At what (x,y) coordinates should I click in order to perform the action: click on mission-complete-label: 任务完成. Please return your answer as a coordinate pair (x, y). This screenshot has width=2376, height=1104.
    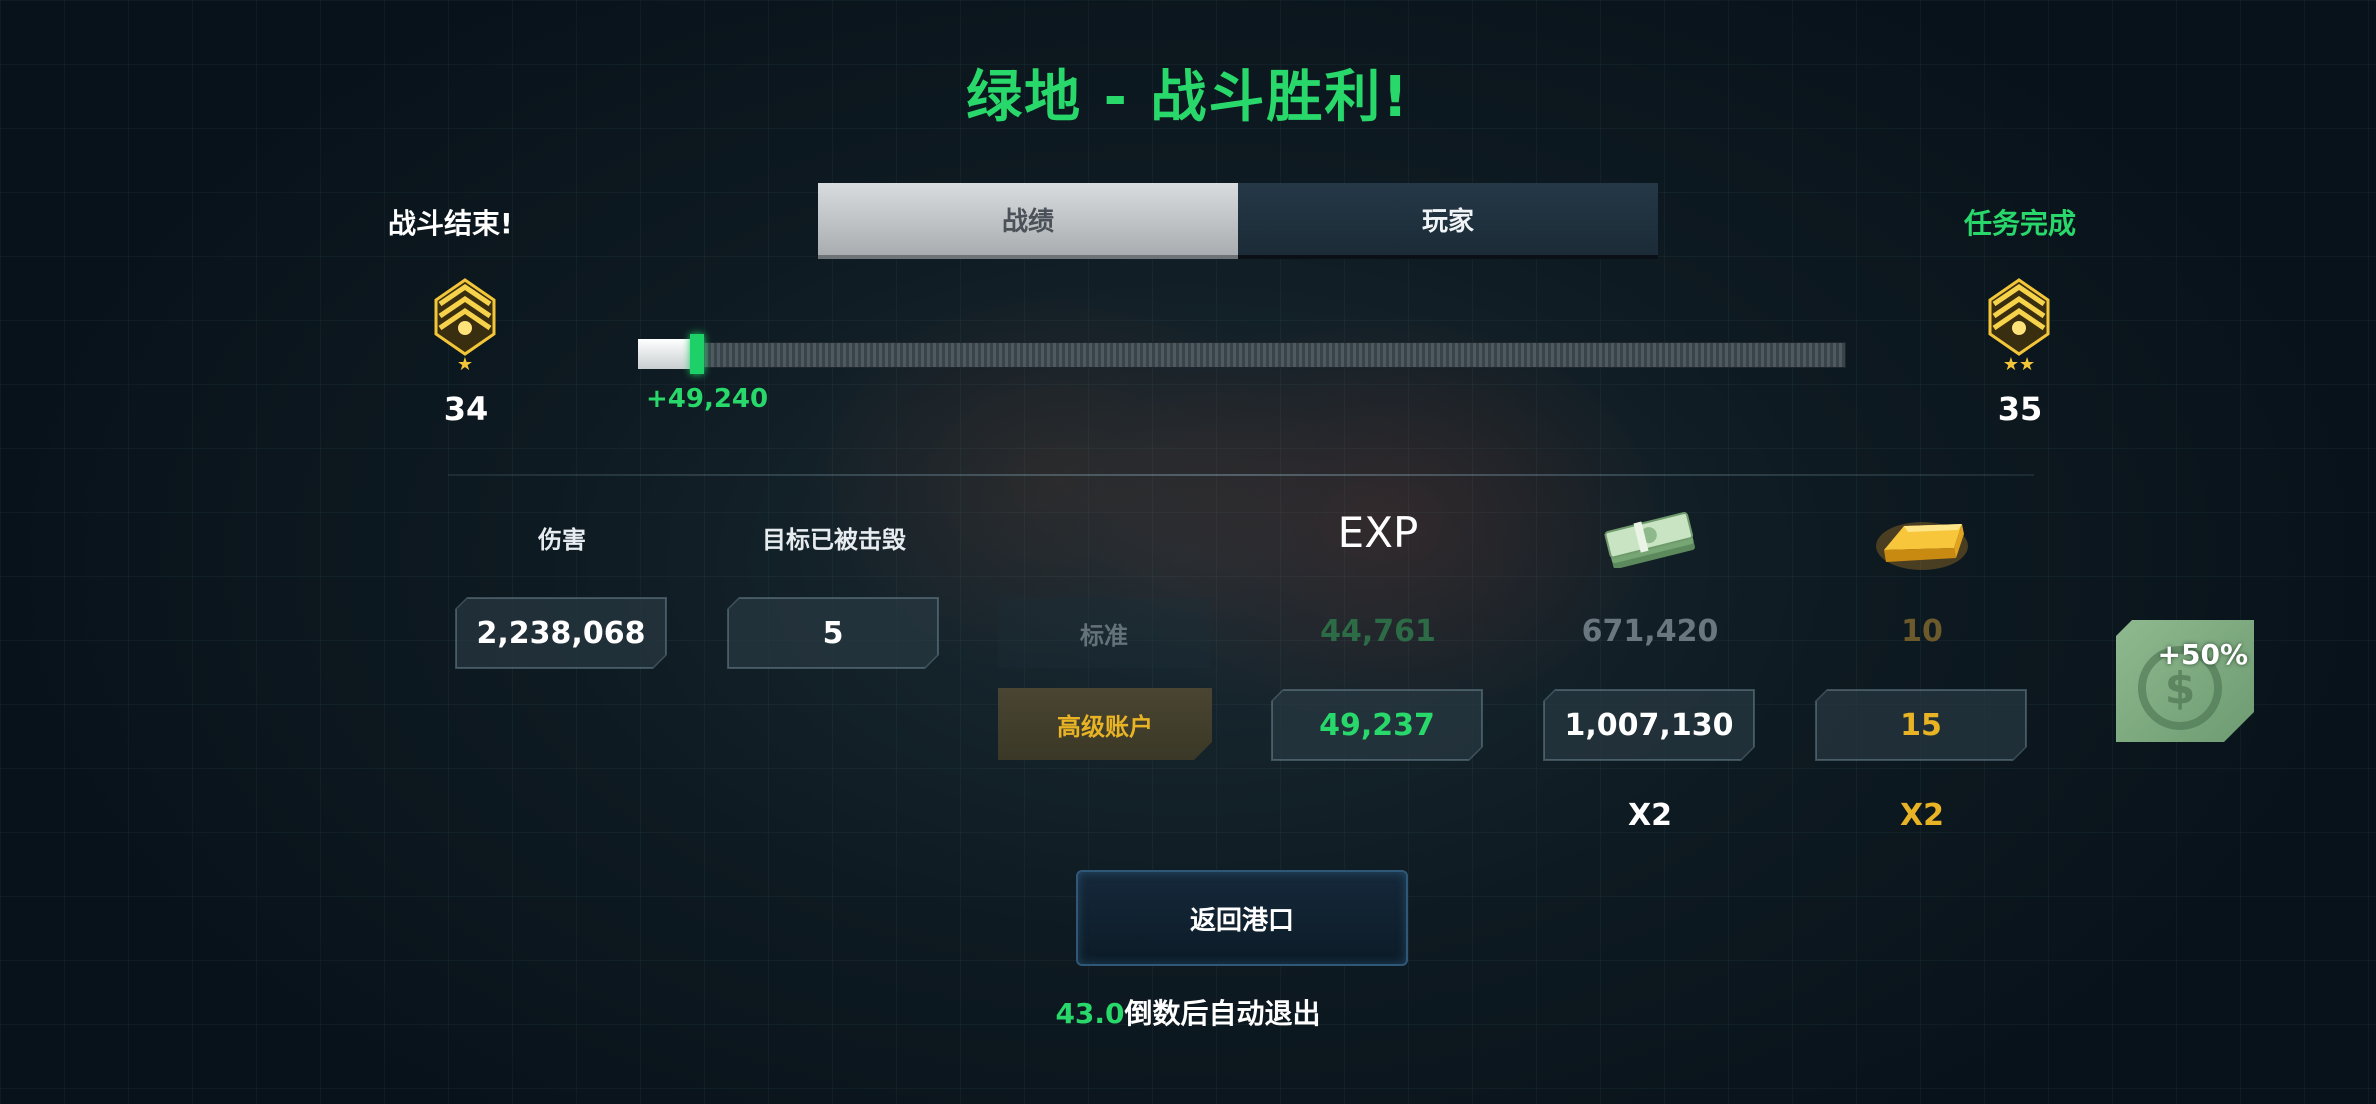
    Looking at the image, I should click on (2020, 223).